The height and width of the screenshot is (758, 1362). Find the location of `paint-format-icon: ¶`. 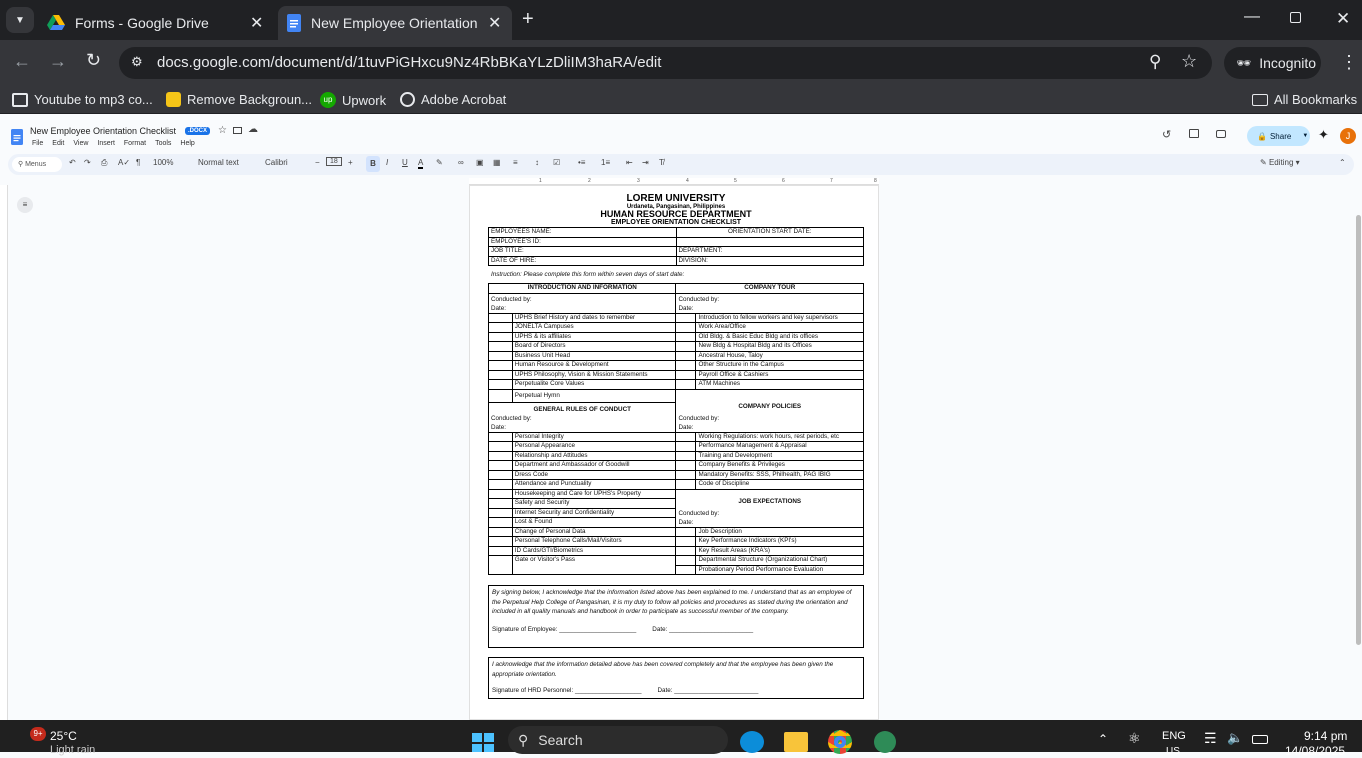

paint-format-icon: ¶ is located at coordinates (138, 162).